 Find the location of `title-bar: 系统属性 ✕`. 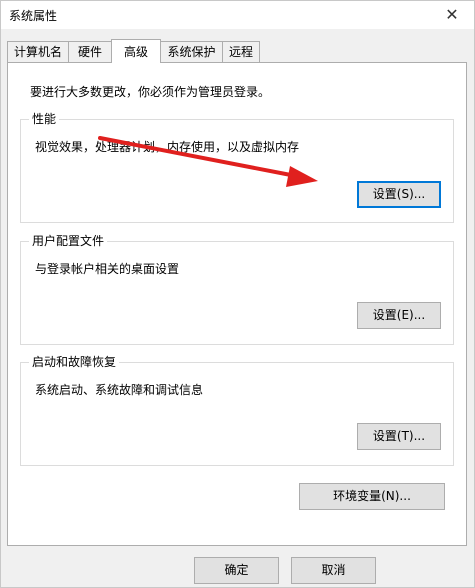

title-bar: 系统属性 ✕ is located at coordinates (237, 15).